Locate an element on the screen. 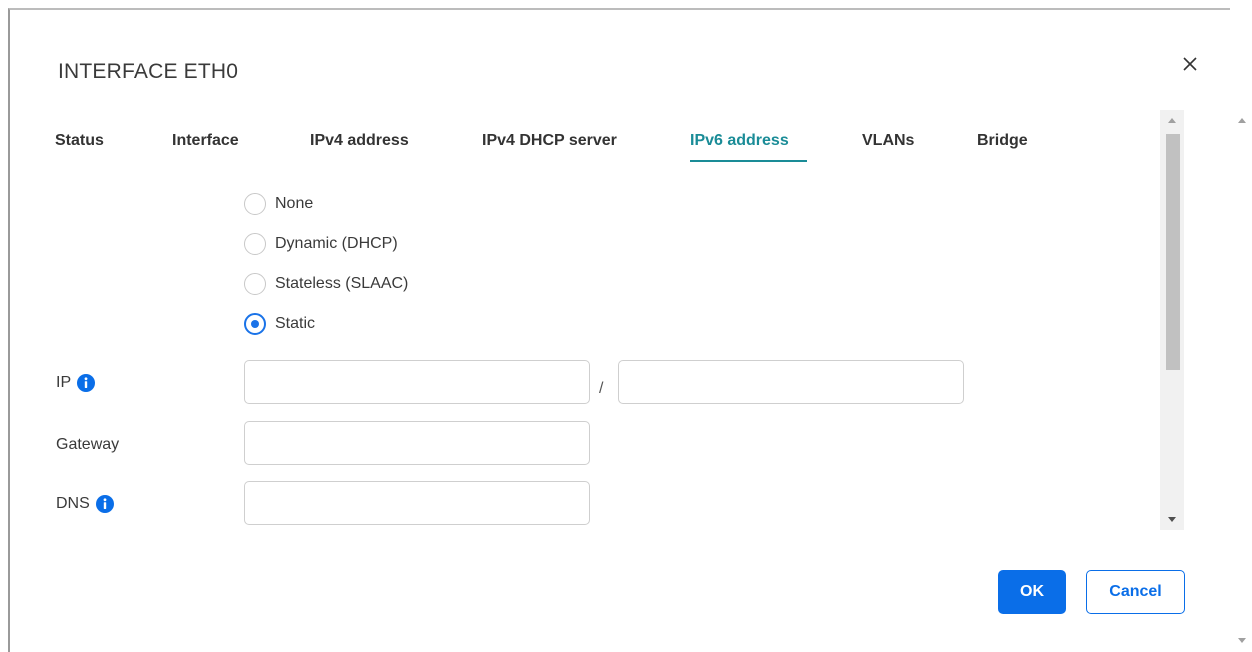  radio-option-static: Static is located at coordinates (279, 324).